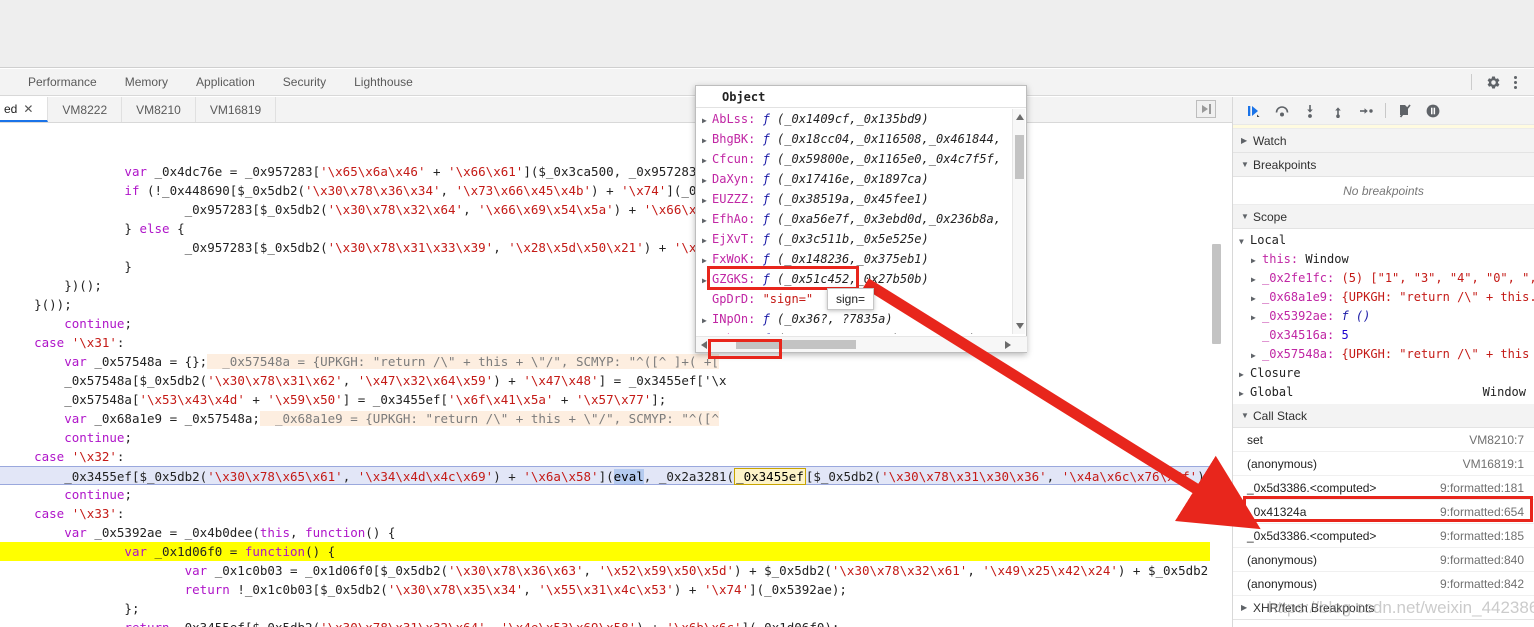 The image size is (1534, 627). What do you see at coordinates (1338, 111) in the screenshot?
I see `step-out-of-current-function-icon` at bounding box center [1338, 111].